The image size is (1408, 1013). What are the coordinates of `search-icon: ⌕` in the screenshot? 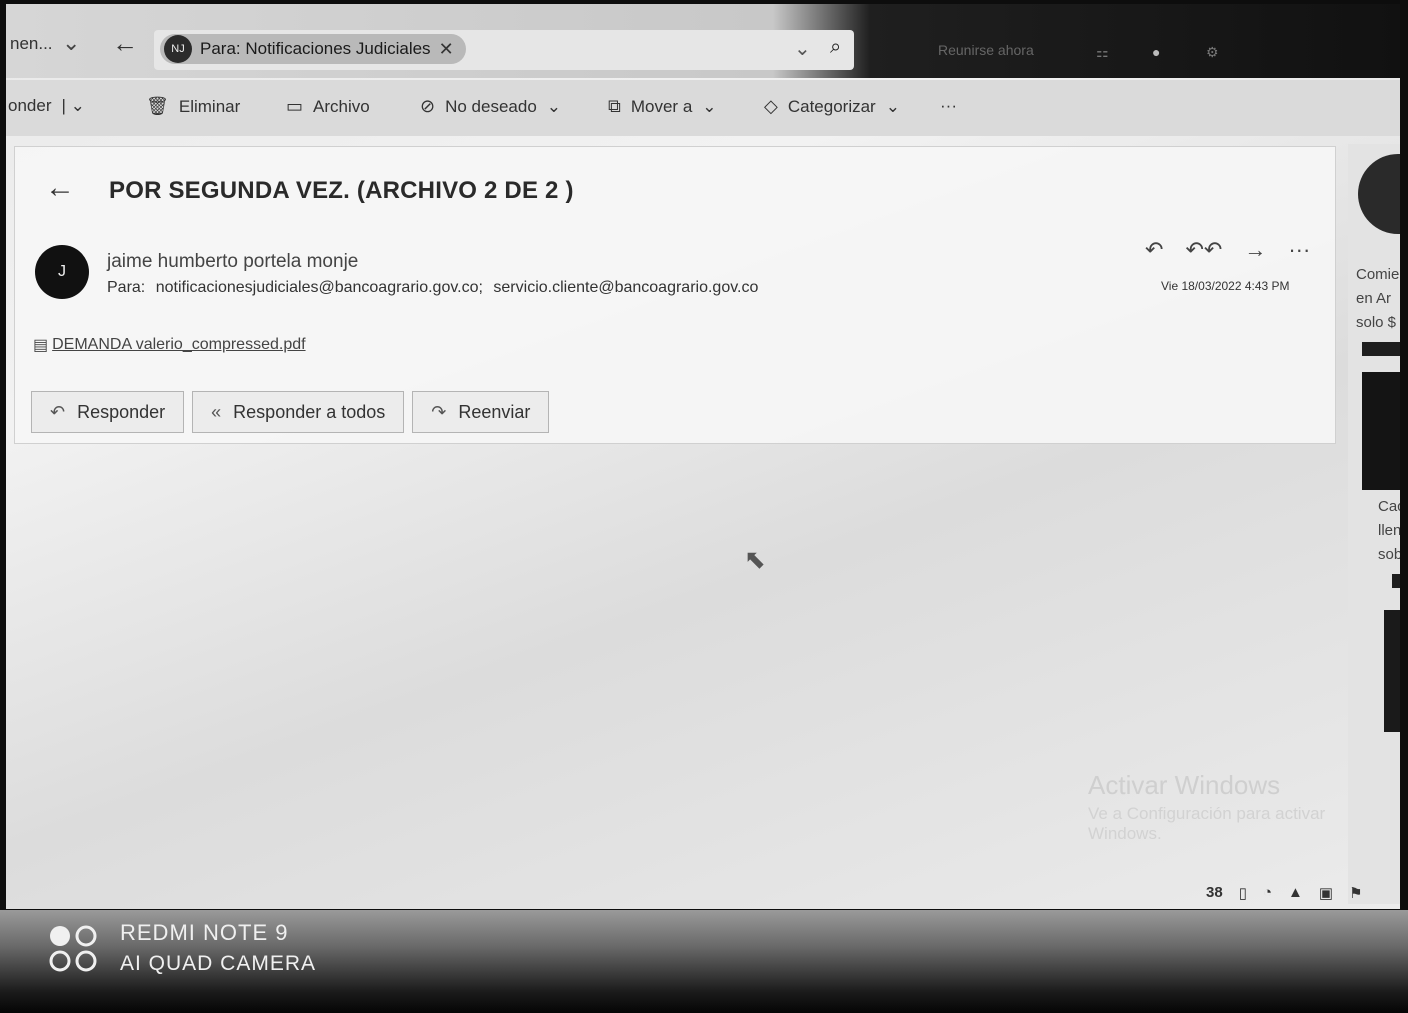 It's located at (835, 47).